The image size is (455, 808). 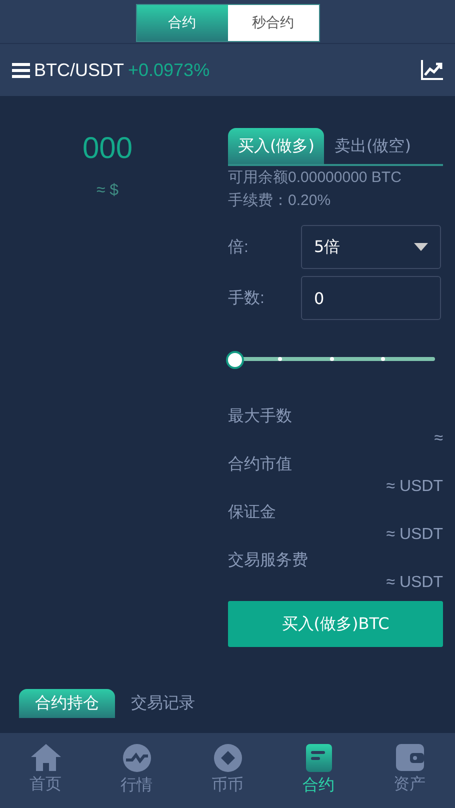 What do you see at coordinates (319, 758) in the screenshot?
I see `document-icon` at bounding box center [319, 758].